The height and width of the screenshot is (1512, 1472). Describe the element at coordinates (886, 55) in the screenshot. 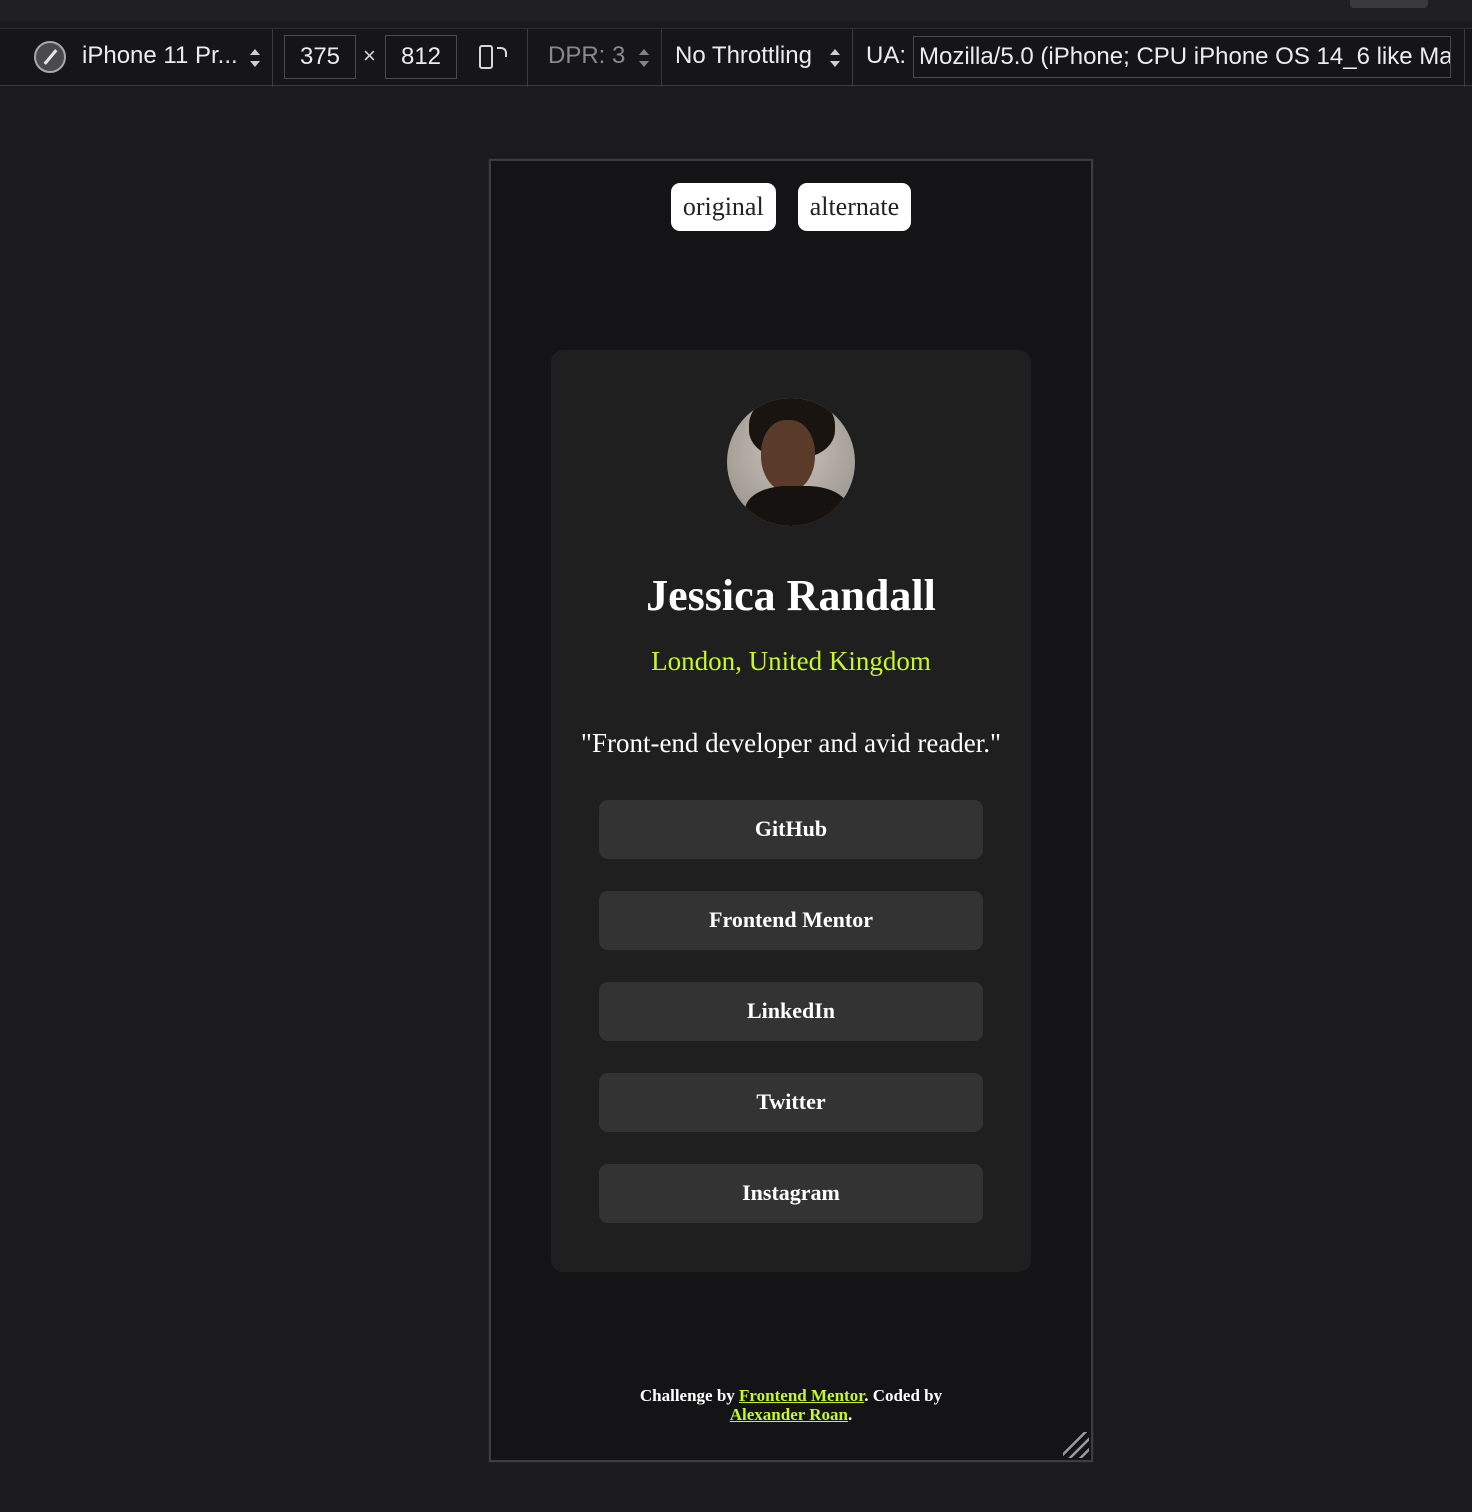

I see `ua-label: UA:` at that location.